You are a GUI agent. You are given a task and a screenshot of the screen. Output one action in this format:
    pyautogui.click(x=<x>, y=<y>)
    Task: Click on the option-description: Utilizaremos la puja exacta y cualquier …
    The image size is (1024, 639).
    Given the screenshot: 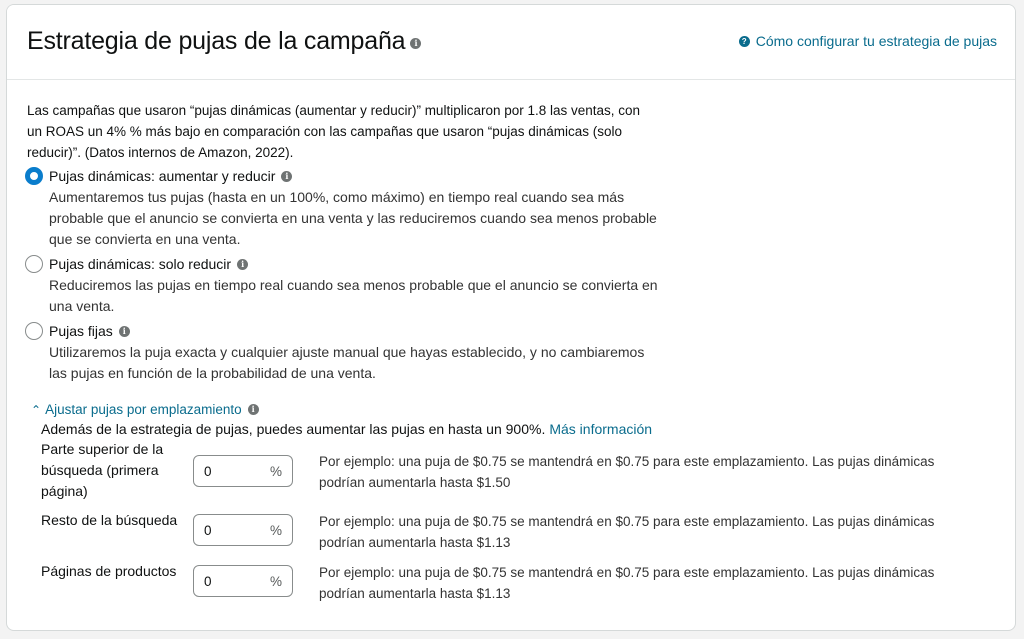 What is the action you would take?
    pyautogui.click(x=347, y=362)
    